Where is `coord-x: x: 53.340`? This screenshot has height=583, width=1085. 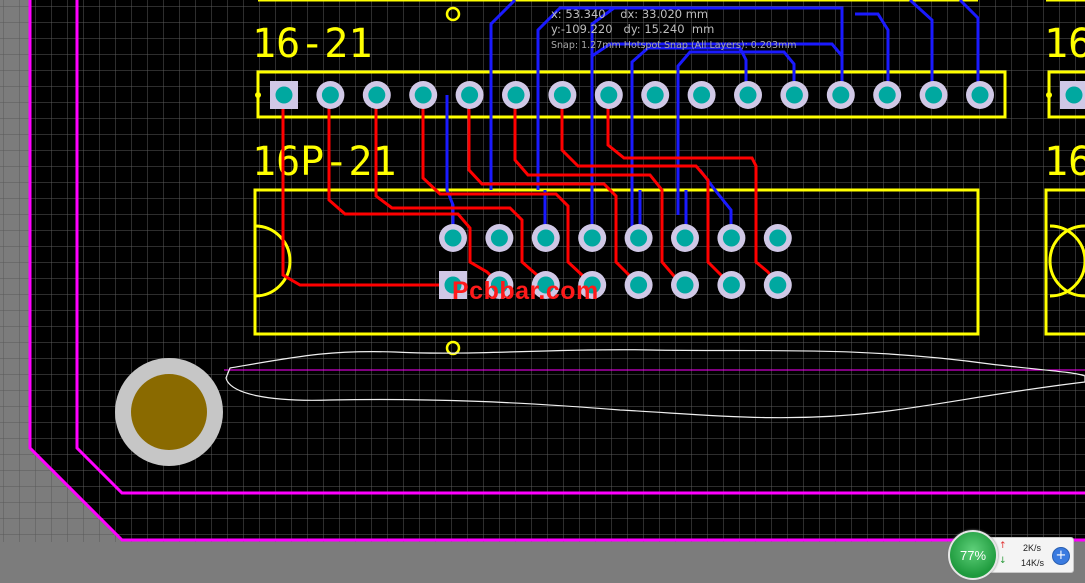 coord-x: x: 53.340 is located at coordinates (578, 14).